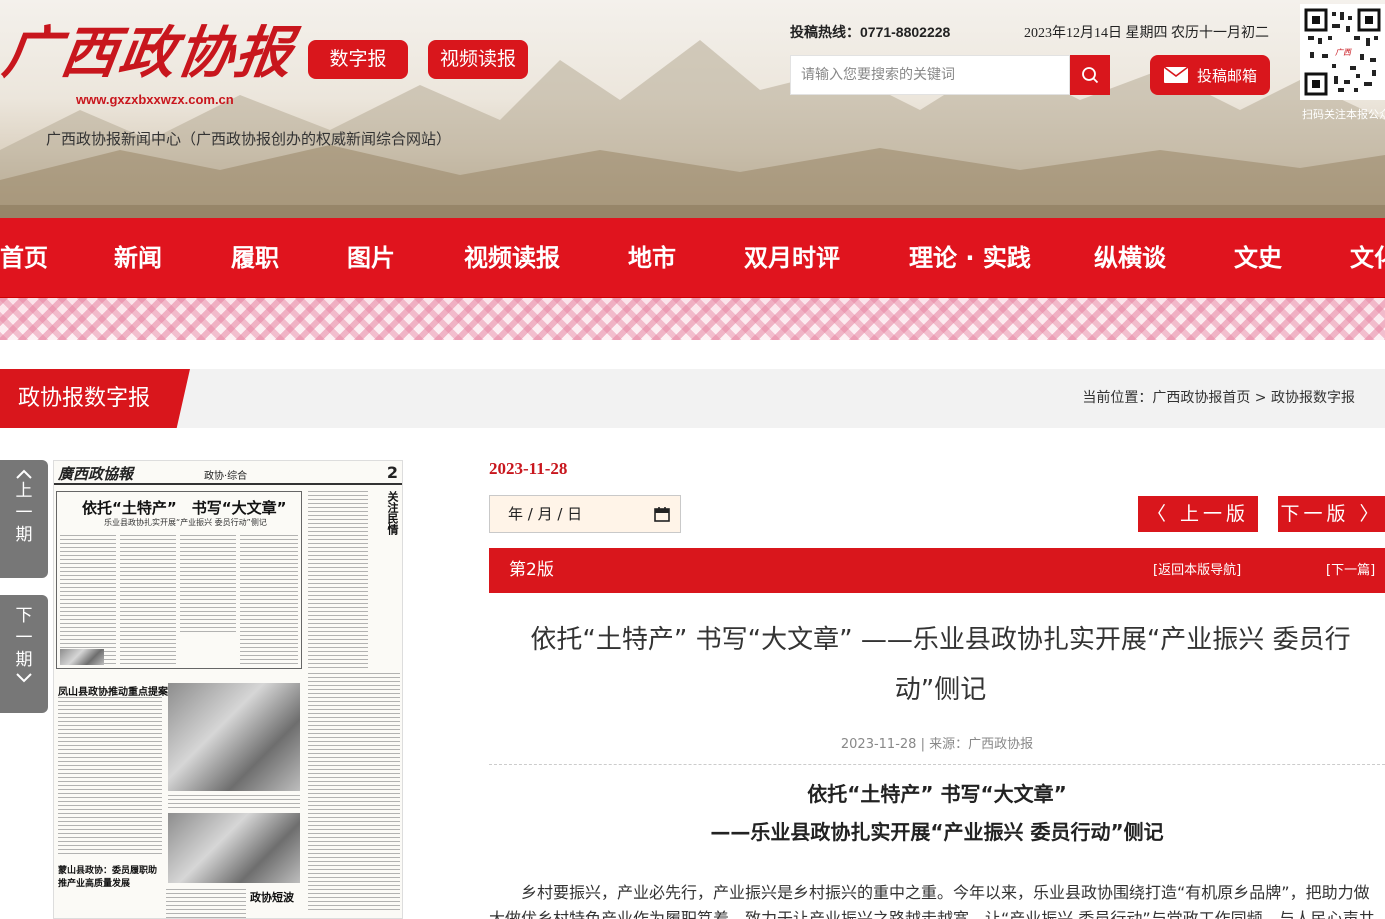 Image resolution: width=1385 pixels, height=919 pixels. What do you see at coordinates (392, 472) in the screenshot?
I see `paper-page-number: 2` at bounding box center [392, 472].